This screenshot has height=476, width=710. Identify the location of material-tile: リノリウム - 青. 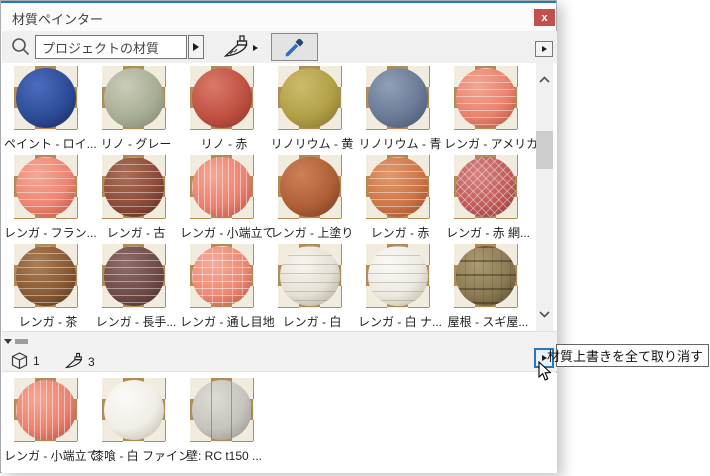
(400, 109).